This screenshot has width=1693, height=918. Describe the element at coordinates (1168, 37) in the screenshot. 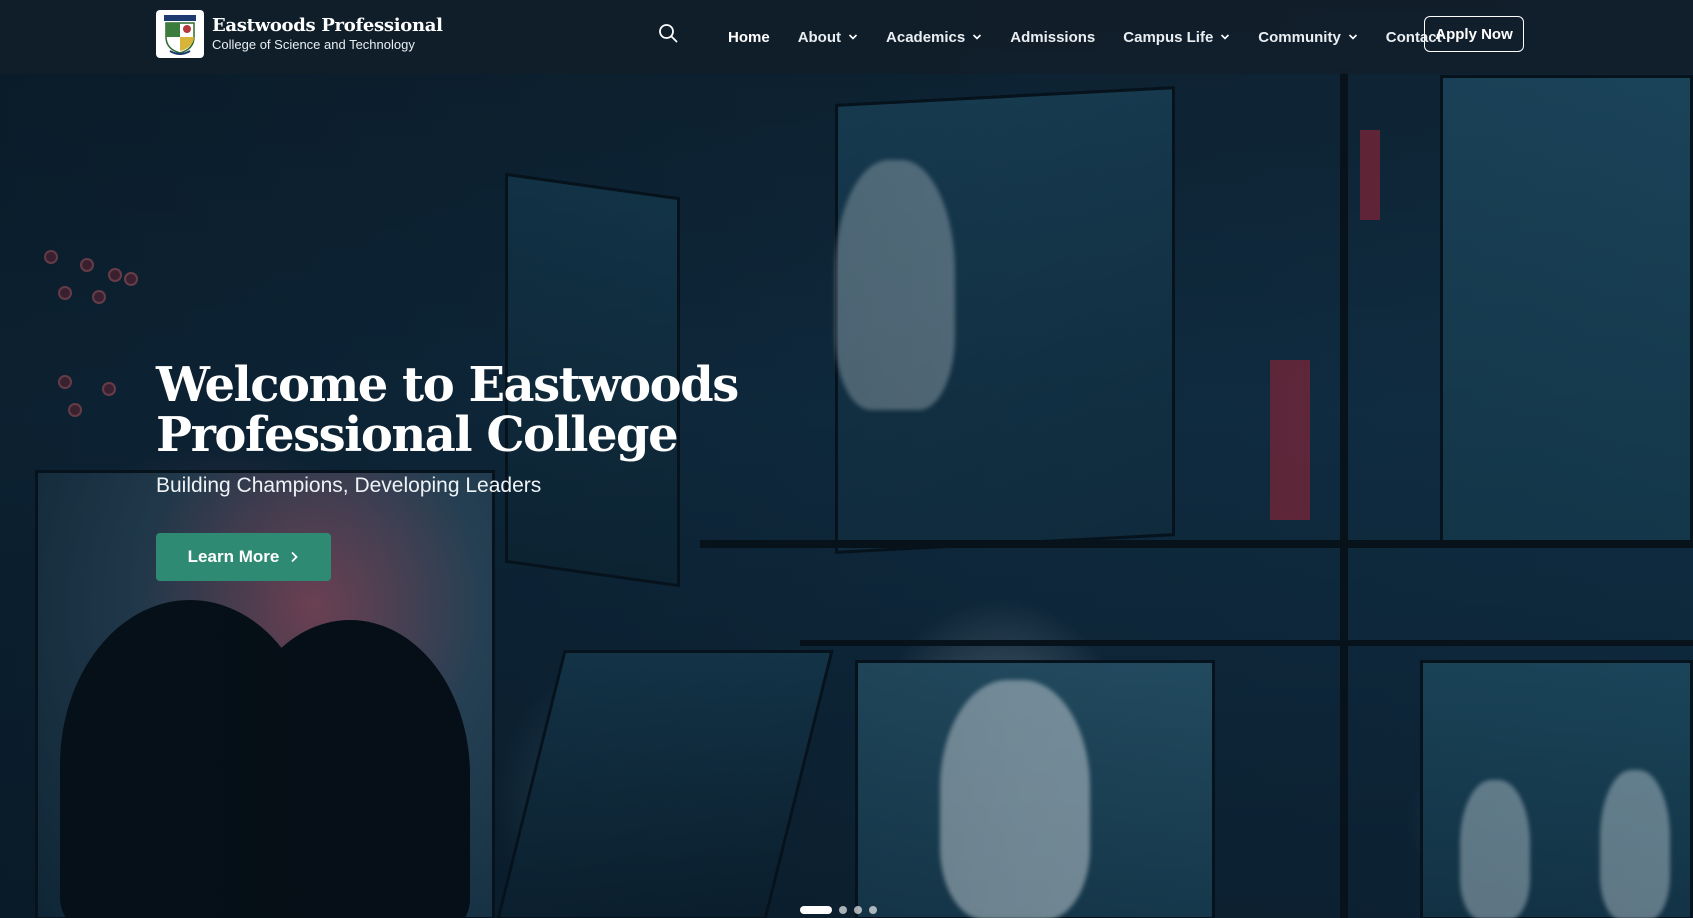

I see `nav-item-label: Campus Life` at that location.